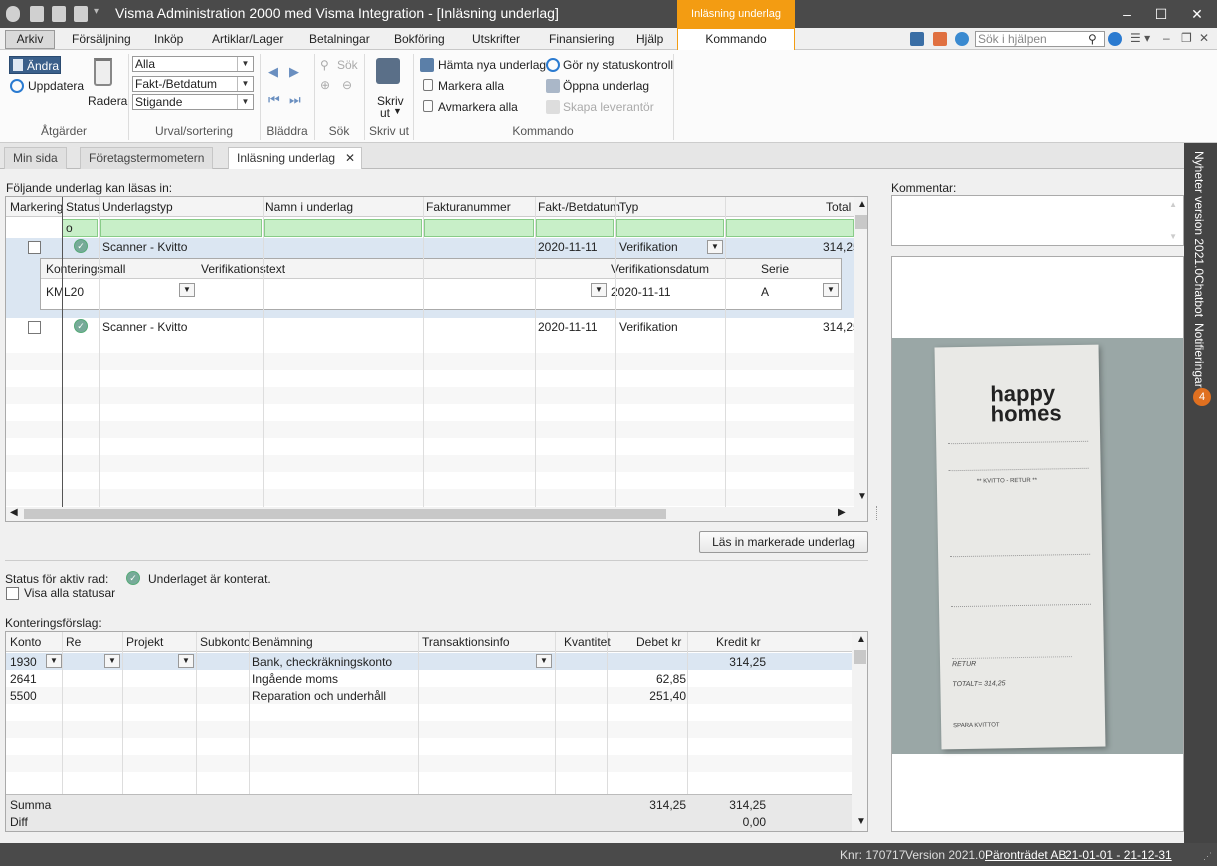  I want to click on menu-finansiering: Finansiering, so click(581, 39).